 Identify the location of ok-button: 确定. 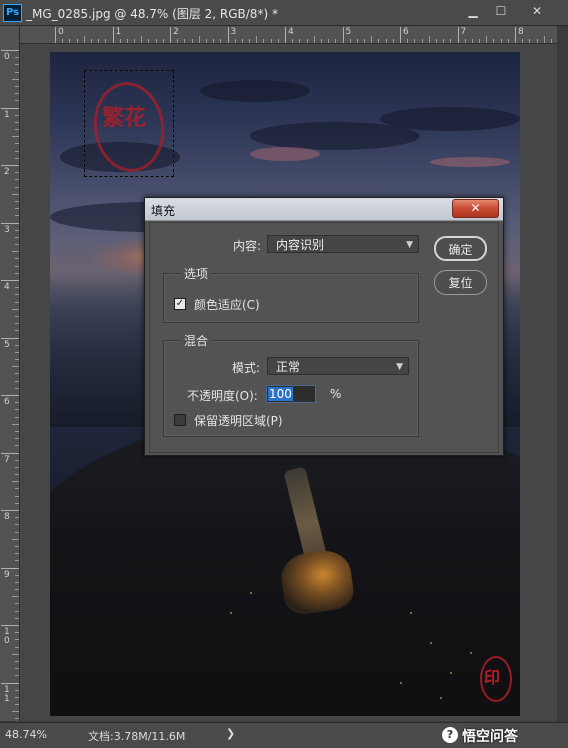
(460, 248).